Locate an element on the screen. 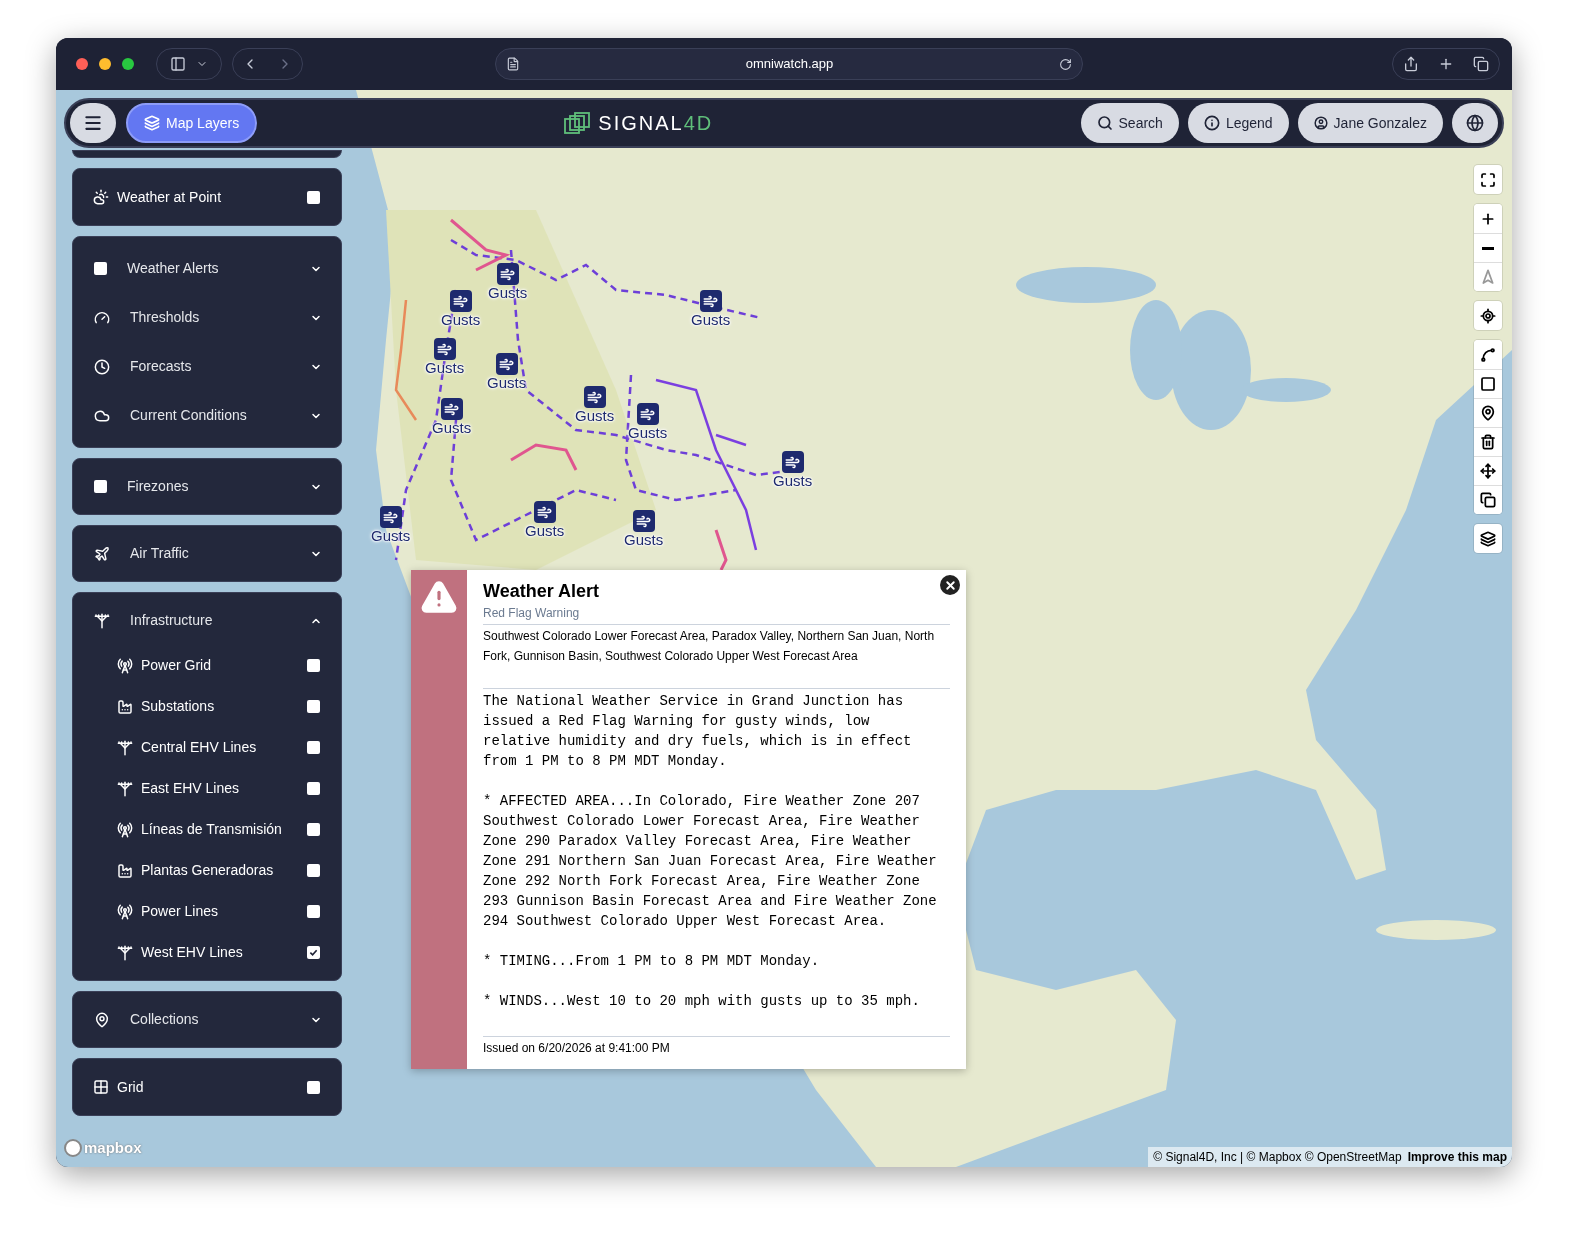  improve-map-link: Improve this map is located at coordinates (1457, 1157).